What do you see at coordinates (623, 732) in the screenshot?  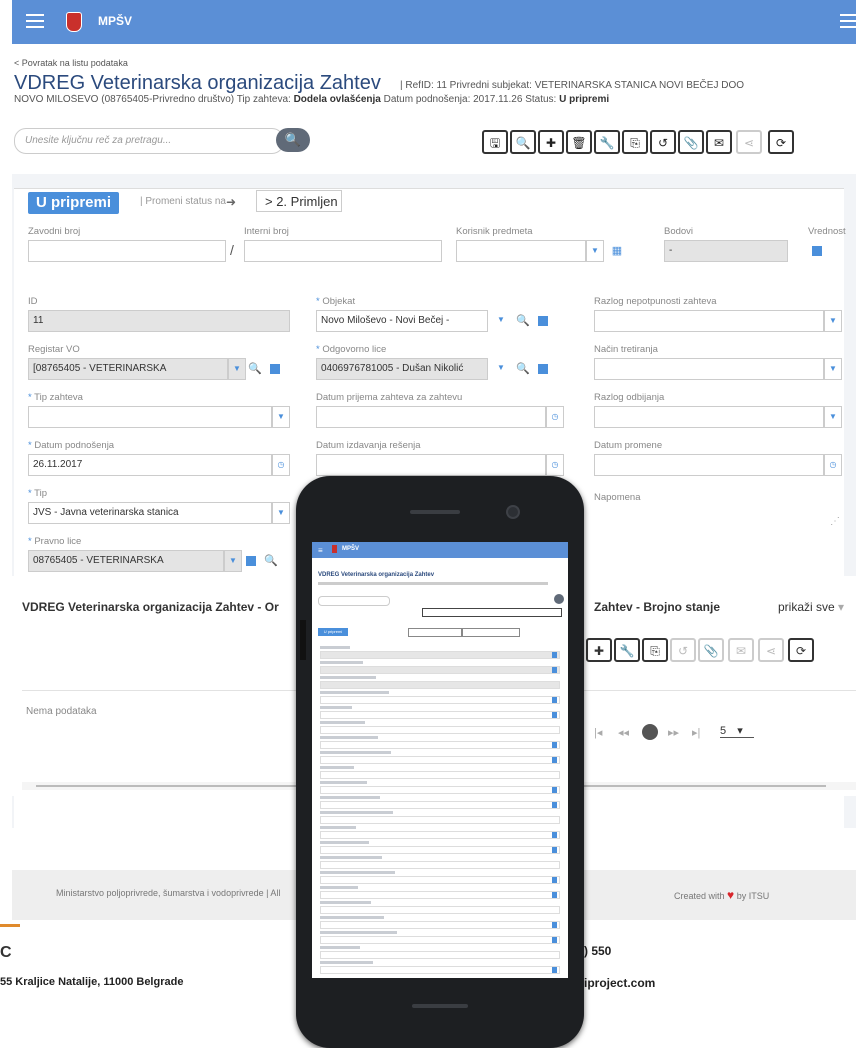 I see `prev-page-icon: ◂◂` at bounding box center [623, 732].